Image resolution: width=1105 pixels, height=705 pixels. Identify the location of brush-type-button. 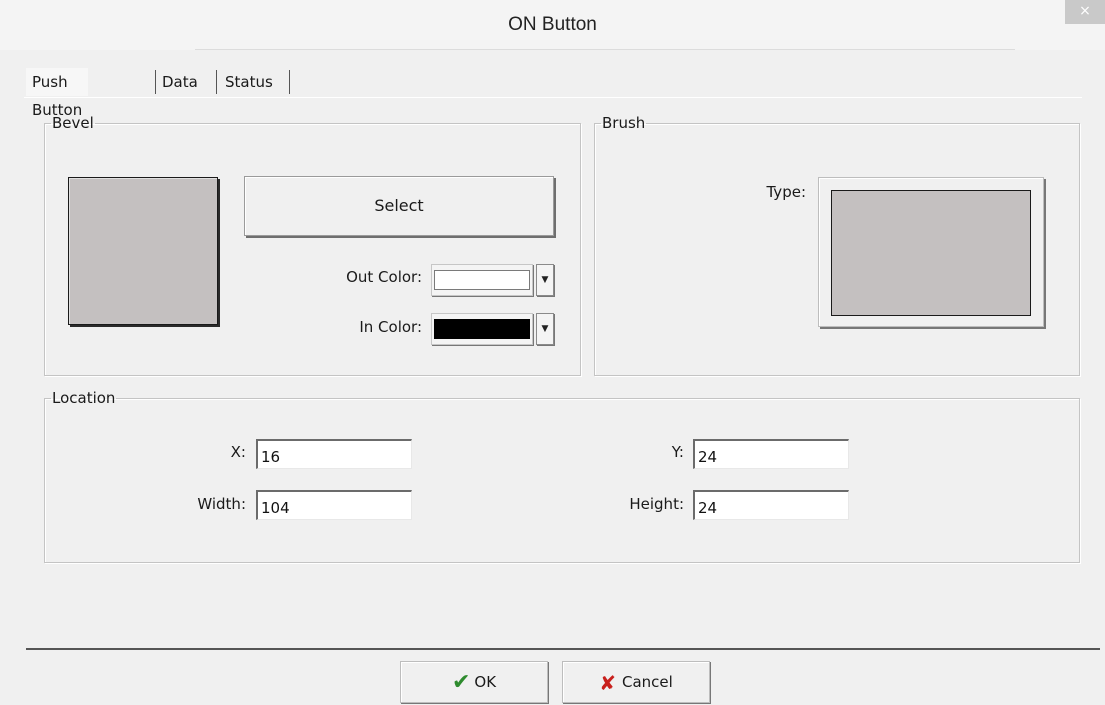
(931, 252).